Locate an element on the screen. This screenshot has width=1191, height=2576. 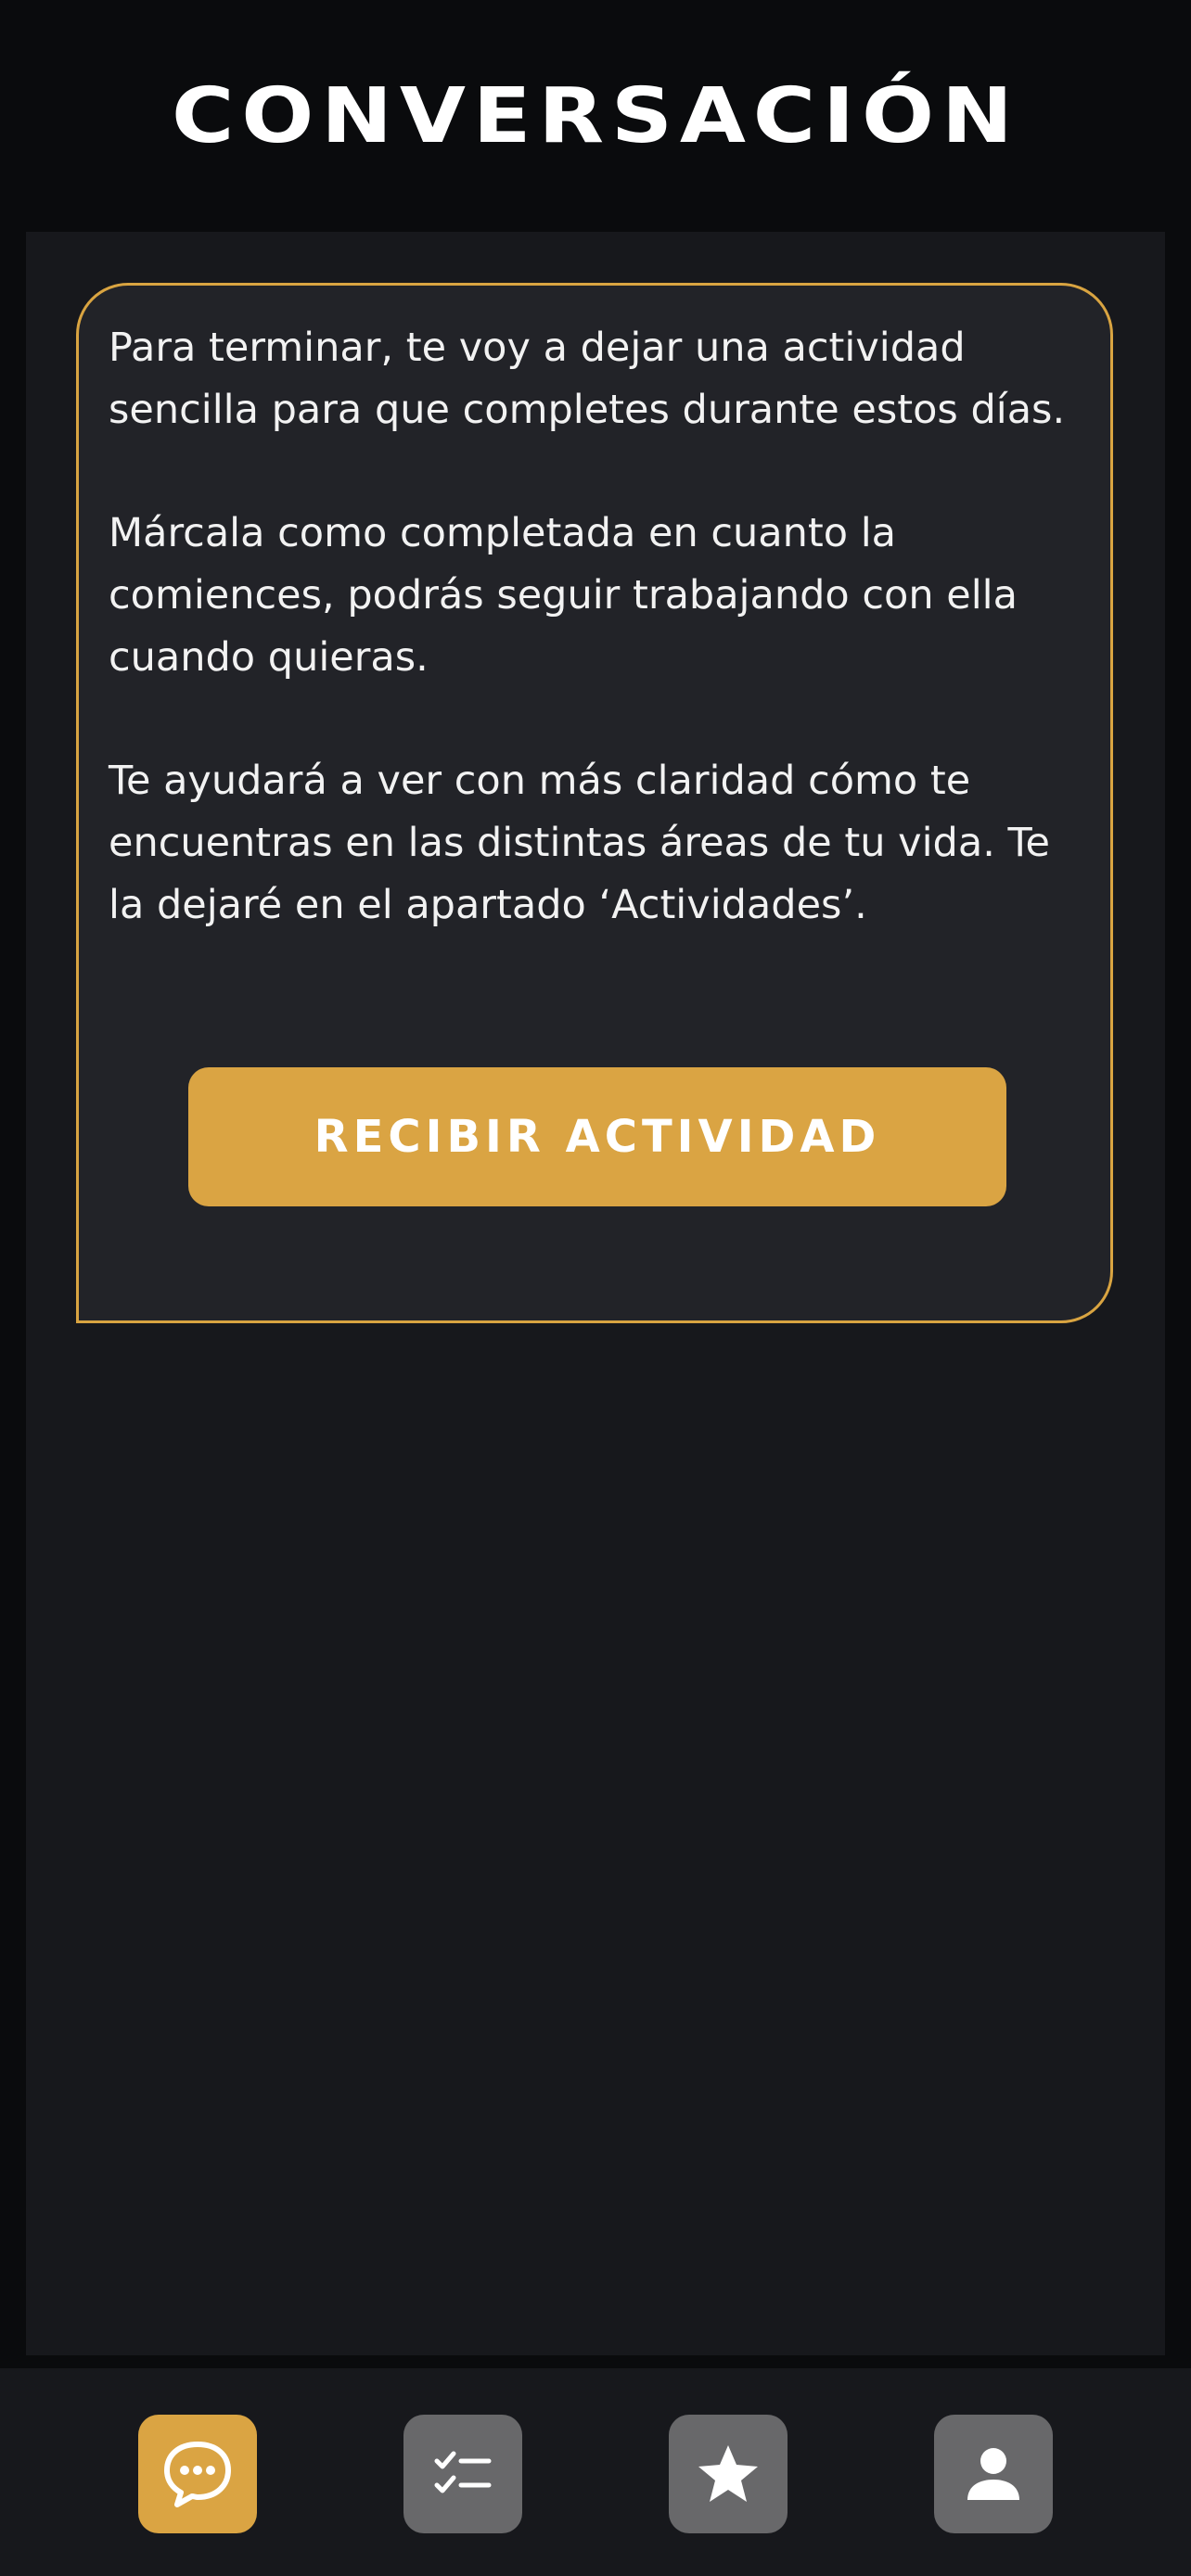
nav-item-profile is located at coordinates (993, 2474).